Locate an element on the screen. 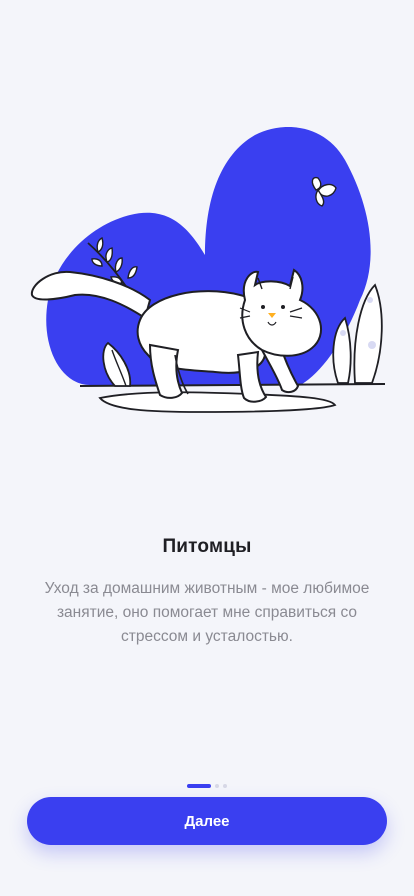 The image size is (414, 896). page-title: Питомцы is located at coordinates (207, 546).